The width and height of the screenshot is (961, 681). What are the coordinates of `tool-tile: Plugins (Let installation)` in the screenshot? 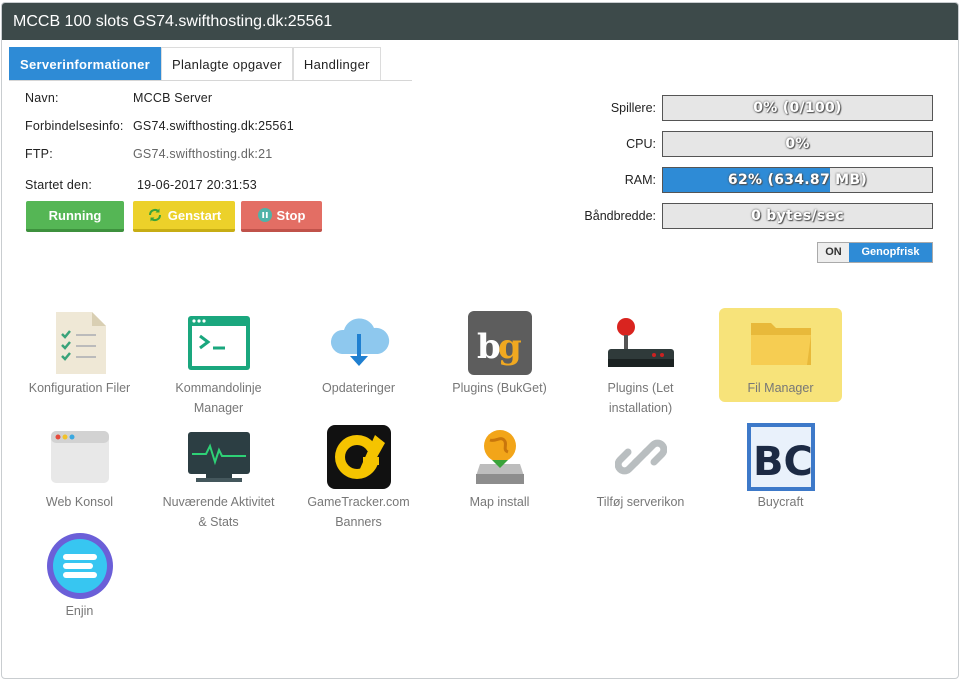 It's located at (640, 363).